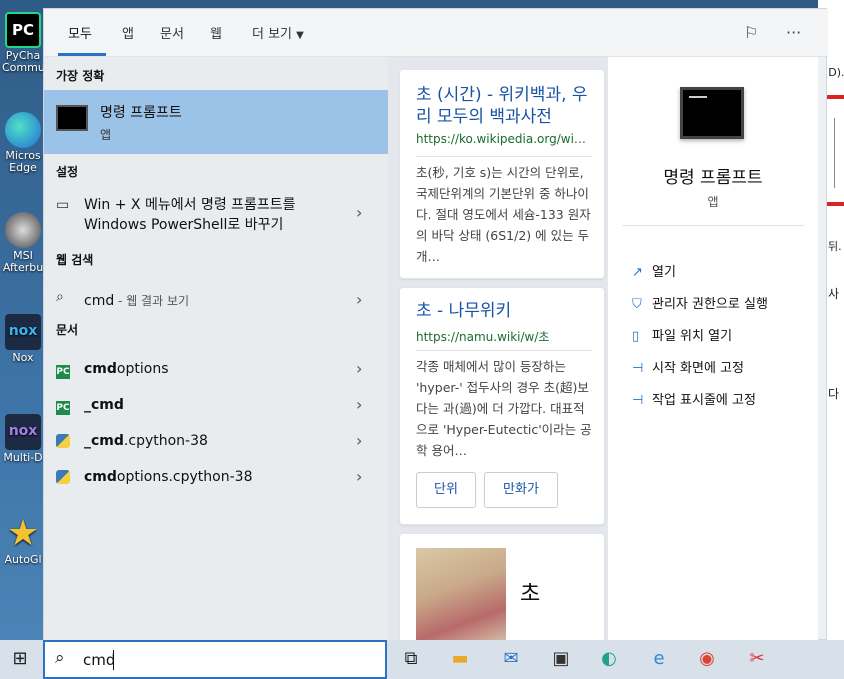 This screenshot has width=844, height=679. Describe the element at coordinates (23, 332) in the screenshot. I see `nox-icon: nox` at that location.